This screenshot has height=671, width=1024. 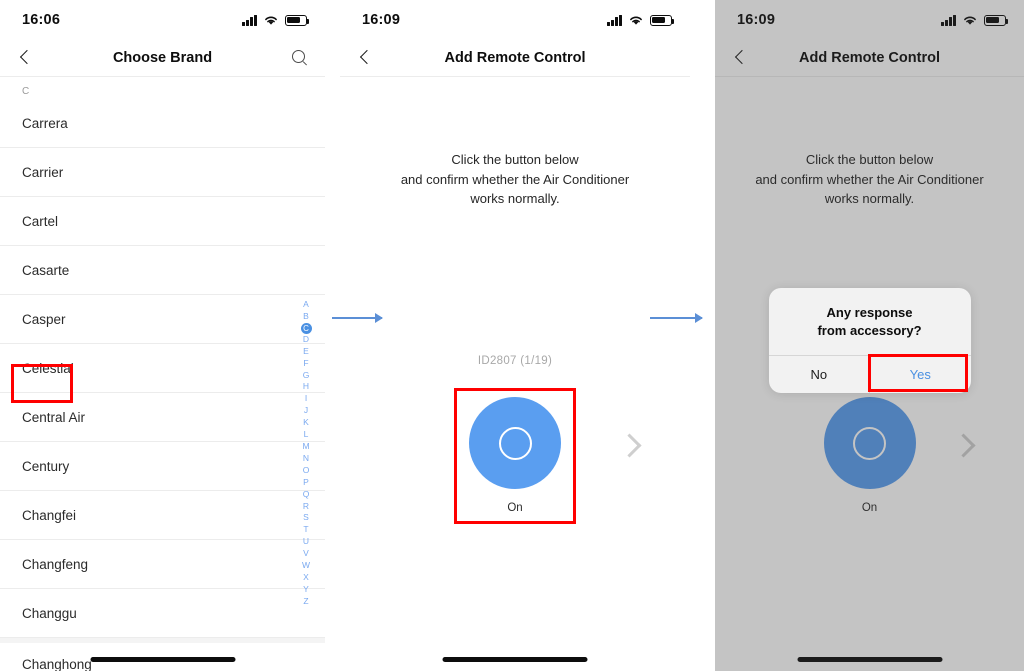 I want to click on index-letter: W, so click(x=306, y=566).